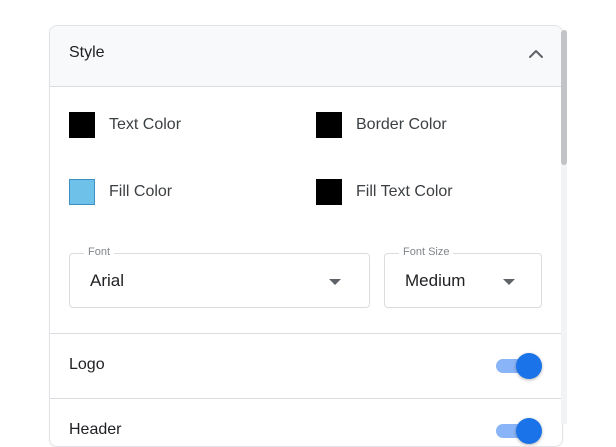 The image size is (616, 447). I want to click on font-select-legend: Font, so click(99, 252).